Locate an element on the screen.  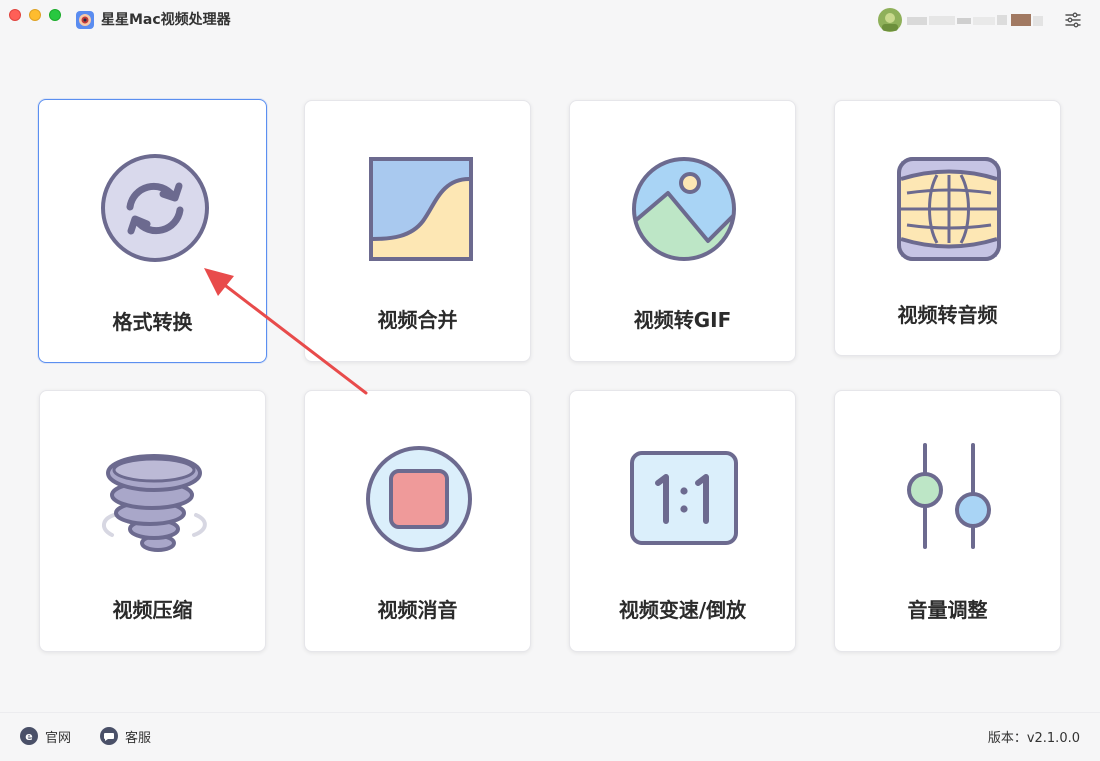
tool-card-volume-adjust: 音量调整 is located at coordinates (947, 521).